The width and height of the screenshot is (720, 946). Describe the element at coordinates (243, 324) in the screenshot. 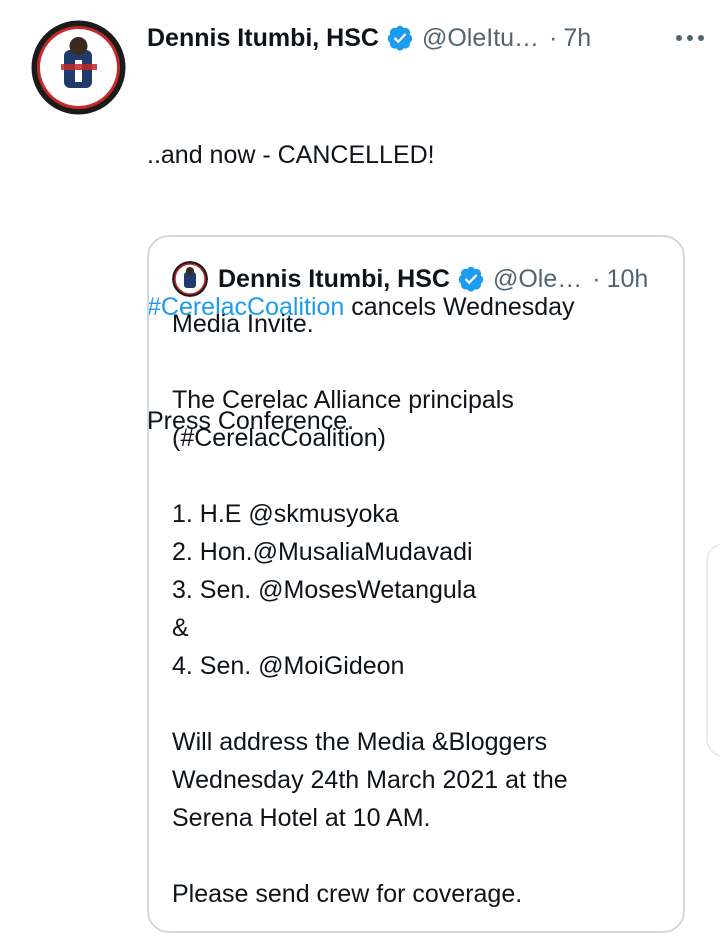

I see `quoted-line: Media Invite.` at that location.